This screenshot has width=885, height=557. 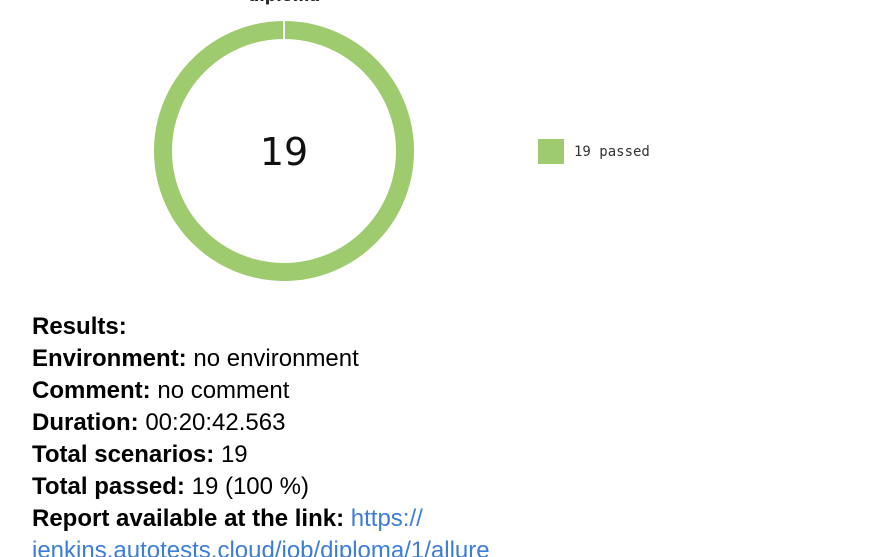 I want to click on duration-row: Duration: 00:20:42.563, so click(x=452, y=423).